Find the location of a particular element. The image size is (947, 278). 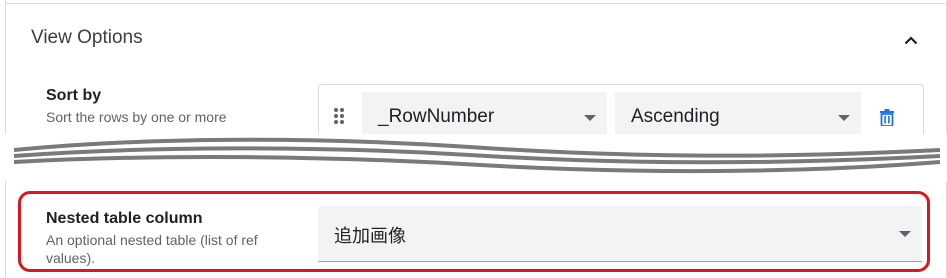

delete-sort-button is located at coordinates (887, 117).